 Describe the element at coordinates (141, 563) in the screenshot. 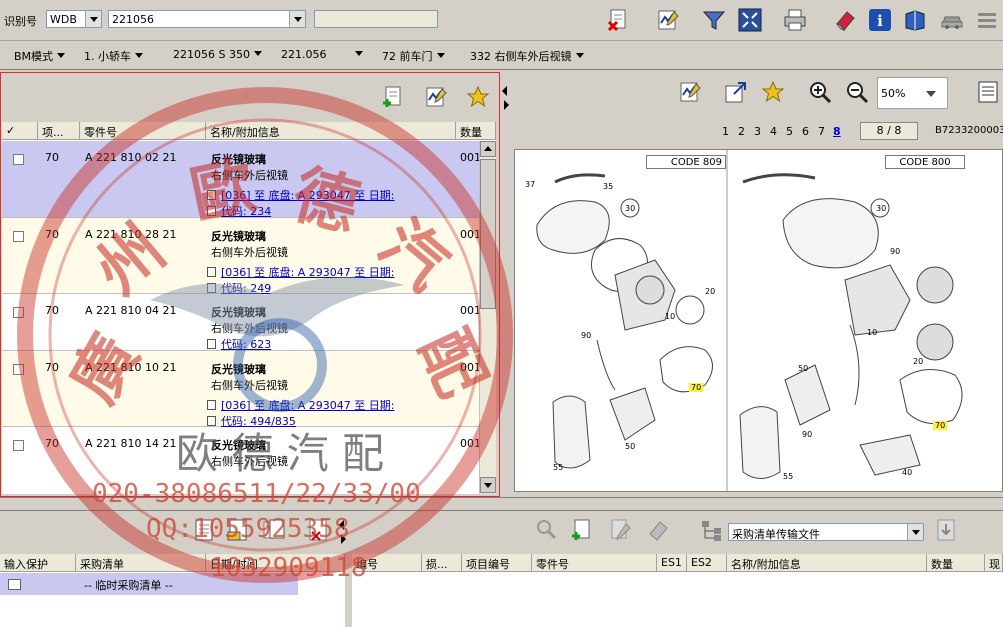

I see `col-header-purchase-list: 采购清单` at that location.